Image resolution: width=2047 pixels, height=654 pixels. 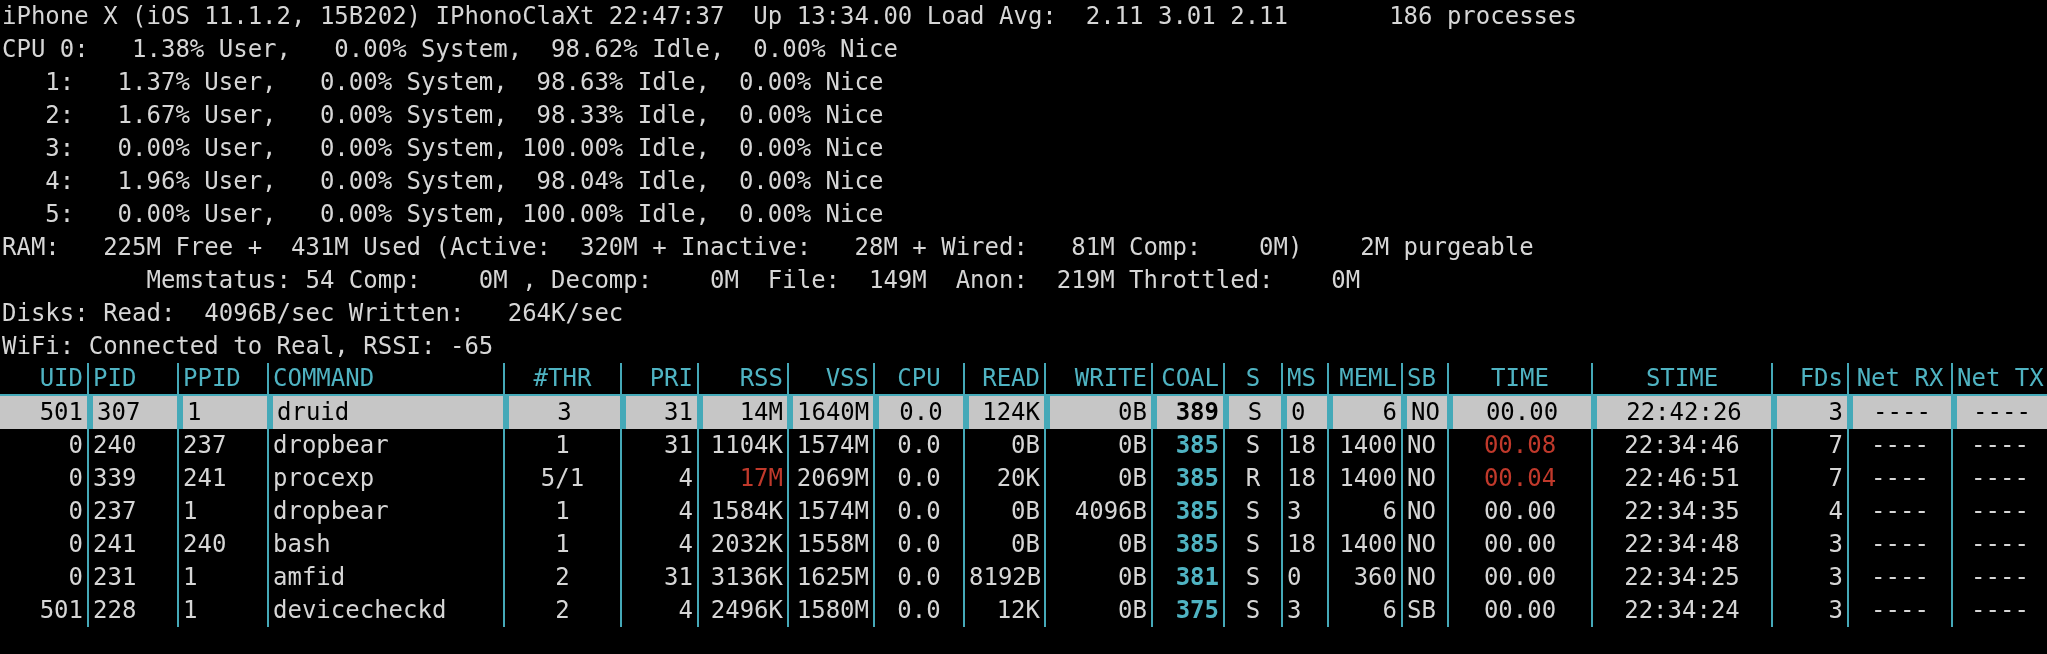 What do you see at coordinates (132, 511) in the screenshot?
I see `table-cell: 237` at bounding box center [132, 511].